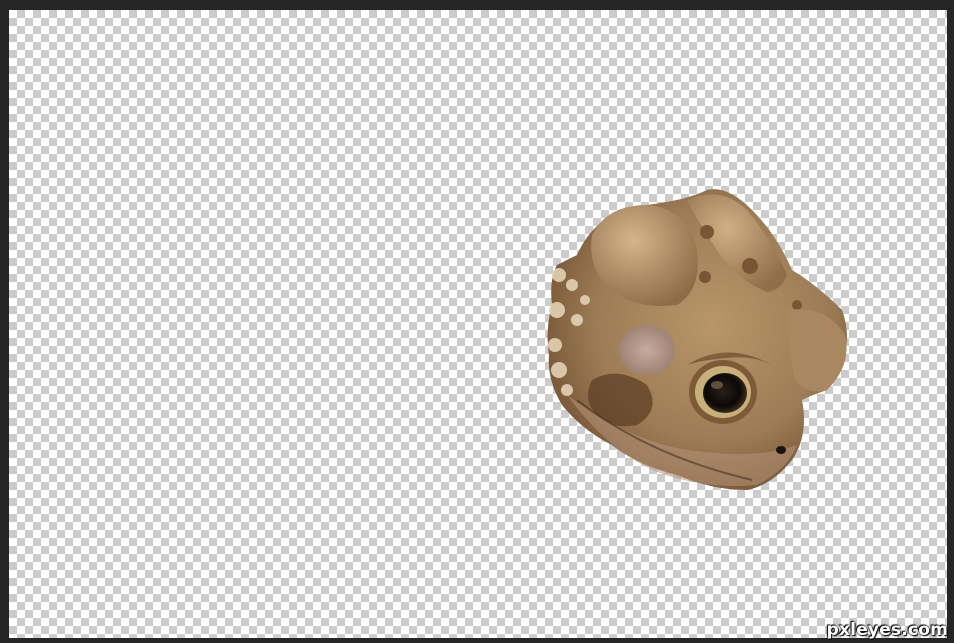  I want to click on toad-head-image, so click(697, 339).